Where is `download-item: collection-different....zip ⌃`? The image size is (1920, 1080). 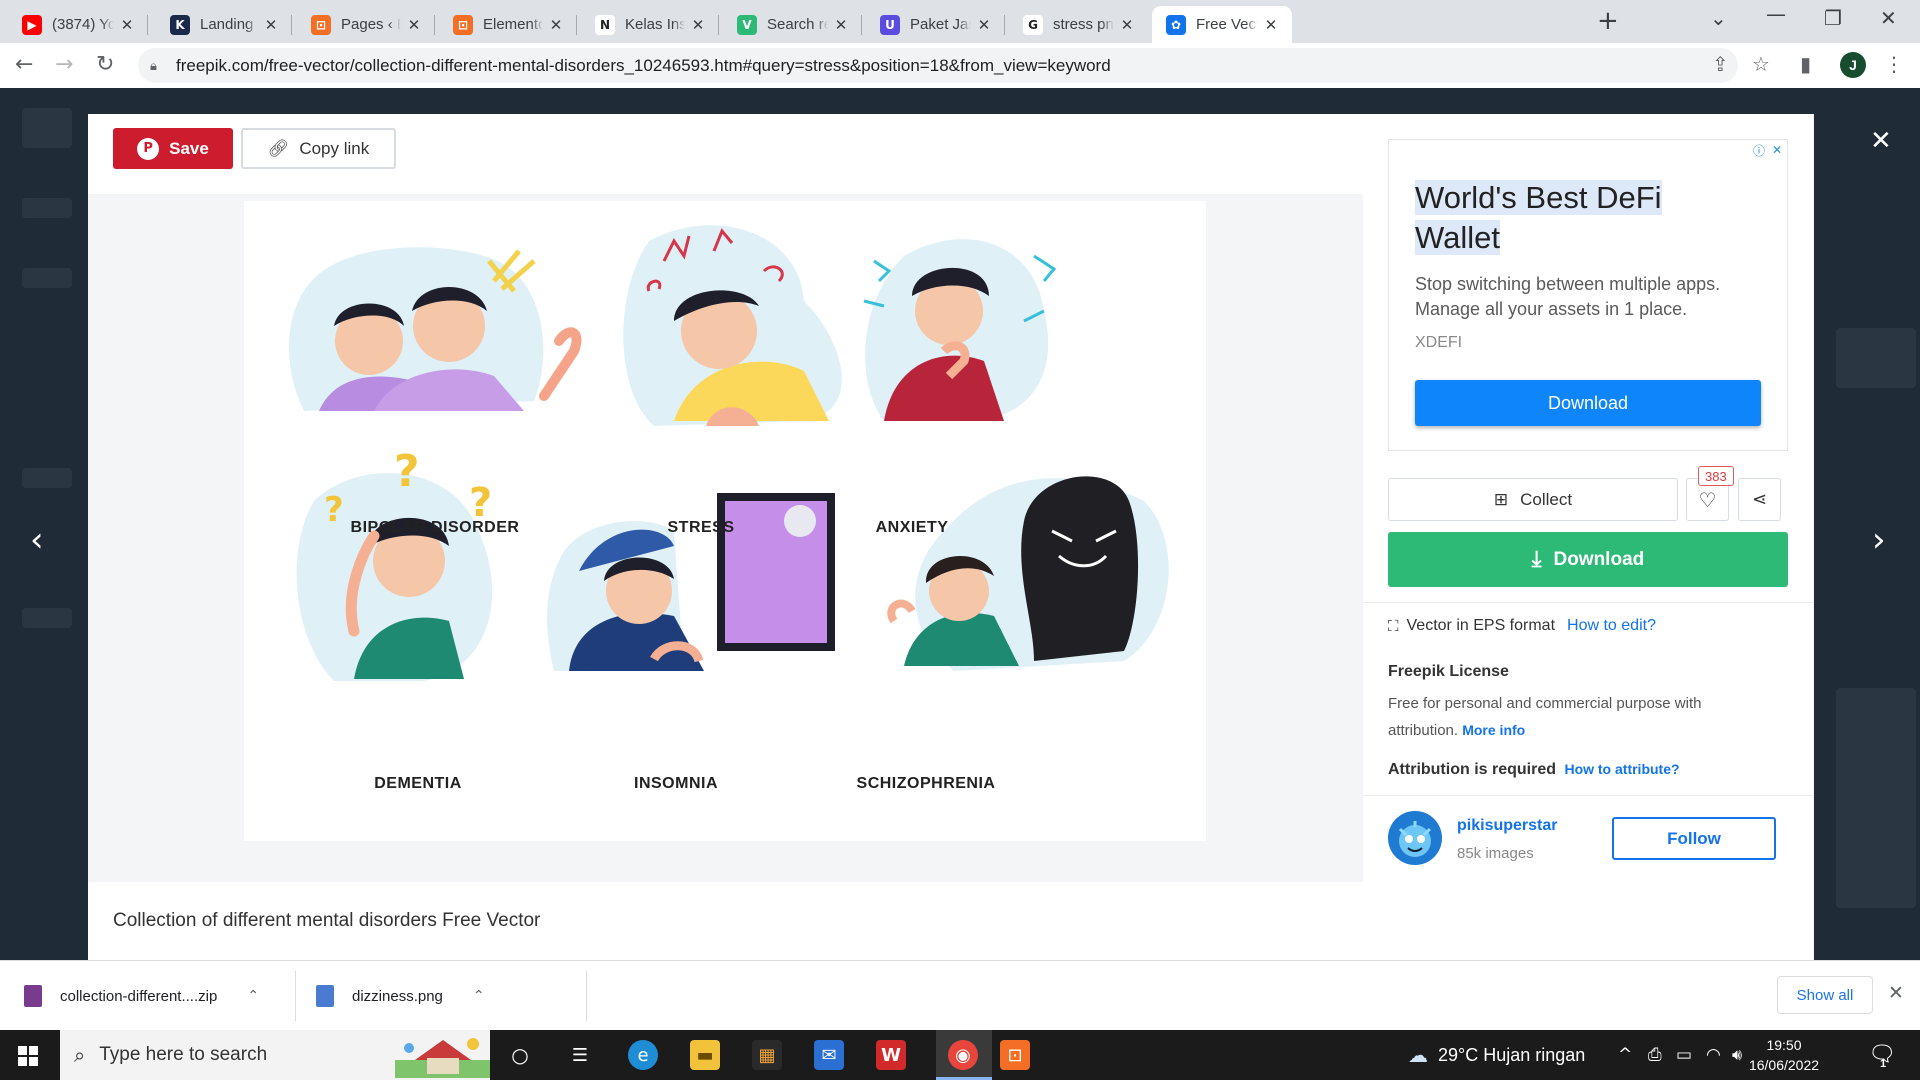
download-item: collection-different....zip ⌃ is located at coordinates (141, 996).